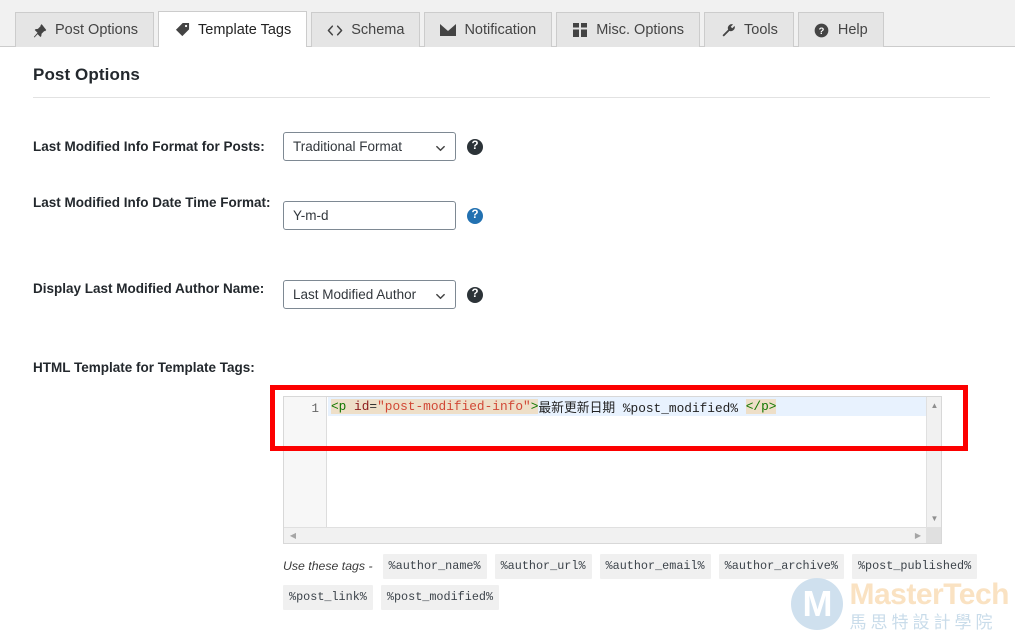 Image resolution: width=1015 pixels, height=634 pixels. What do you see at coordinates (152, 202) in the screenshot?
I see `label-date-format: Last Modified Info Date Time Format:` at bounding box center [152, 202].